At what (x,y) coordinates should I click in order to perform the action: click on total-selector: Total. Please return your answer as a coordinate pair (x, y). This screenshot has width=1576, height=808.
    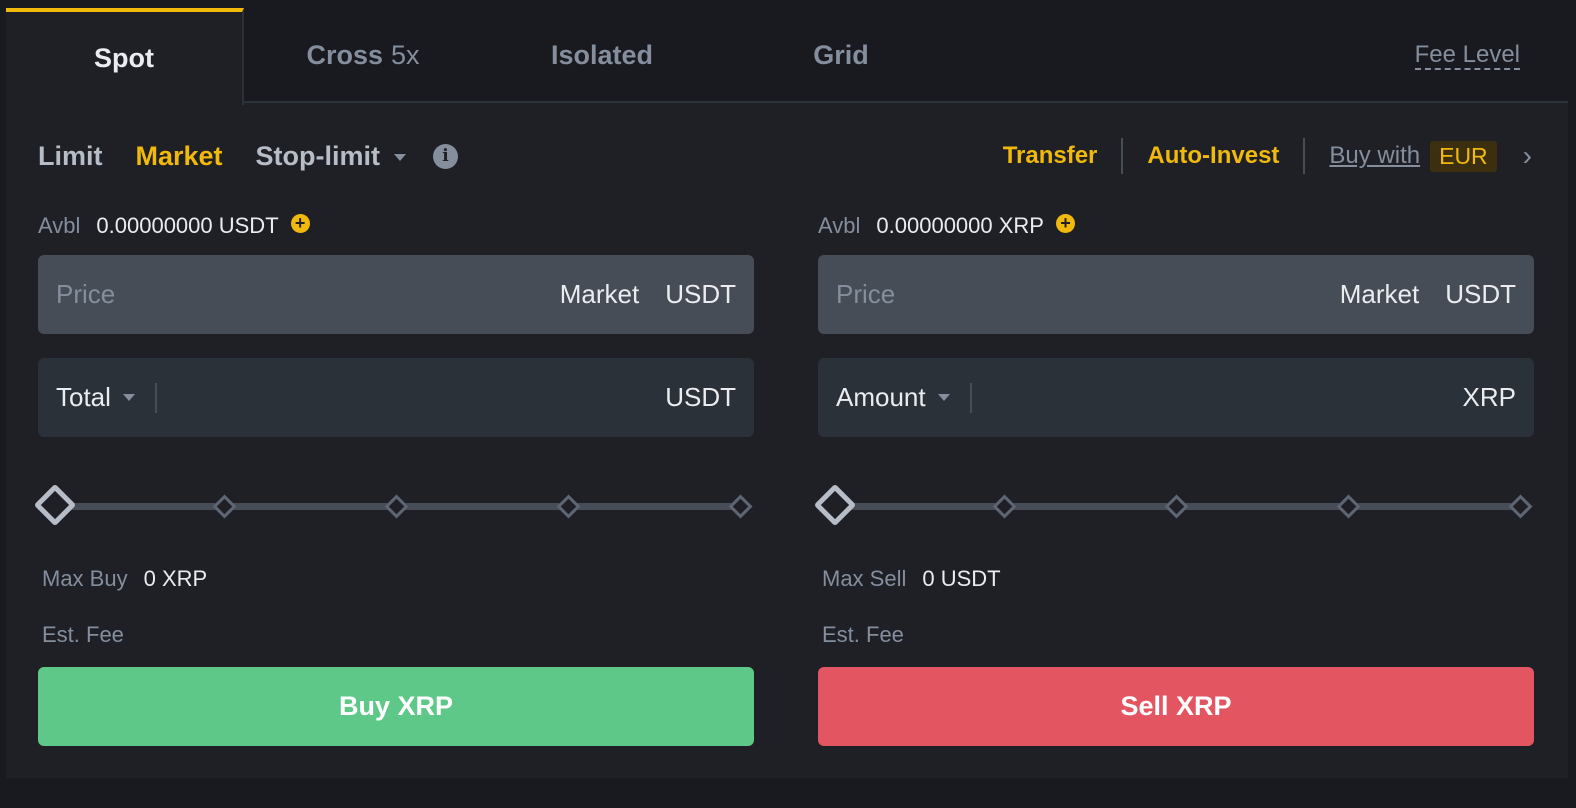
    Looking at the image, I should click on (95, 397).